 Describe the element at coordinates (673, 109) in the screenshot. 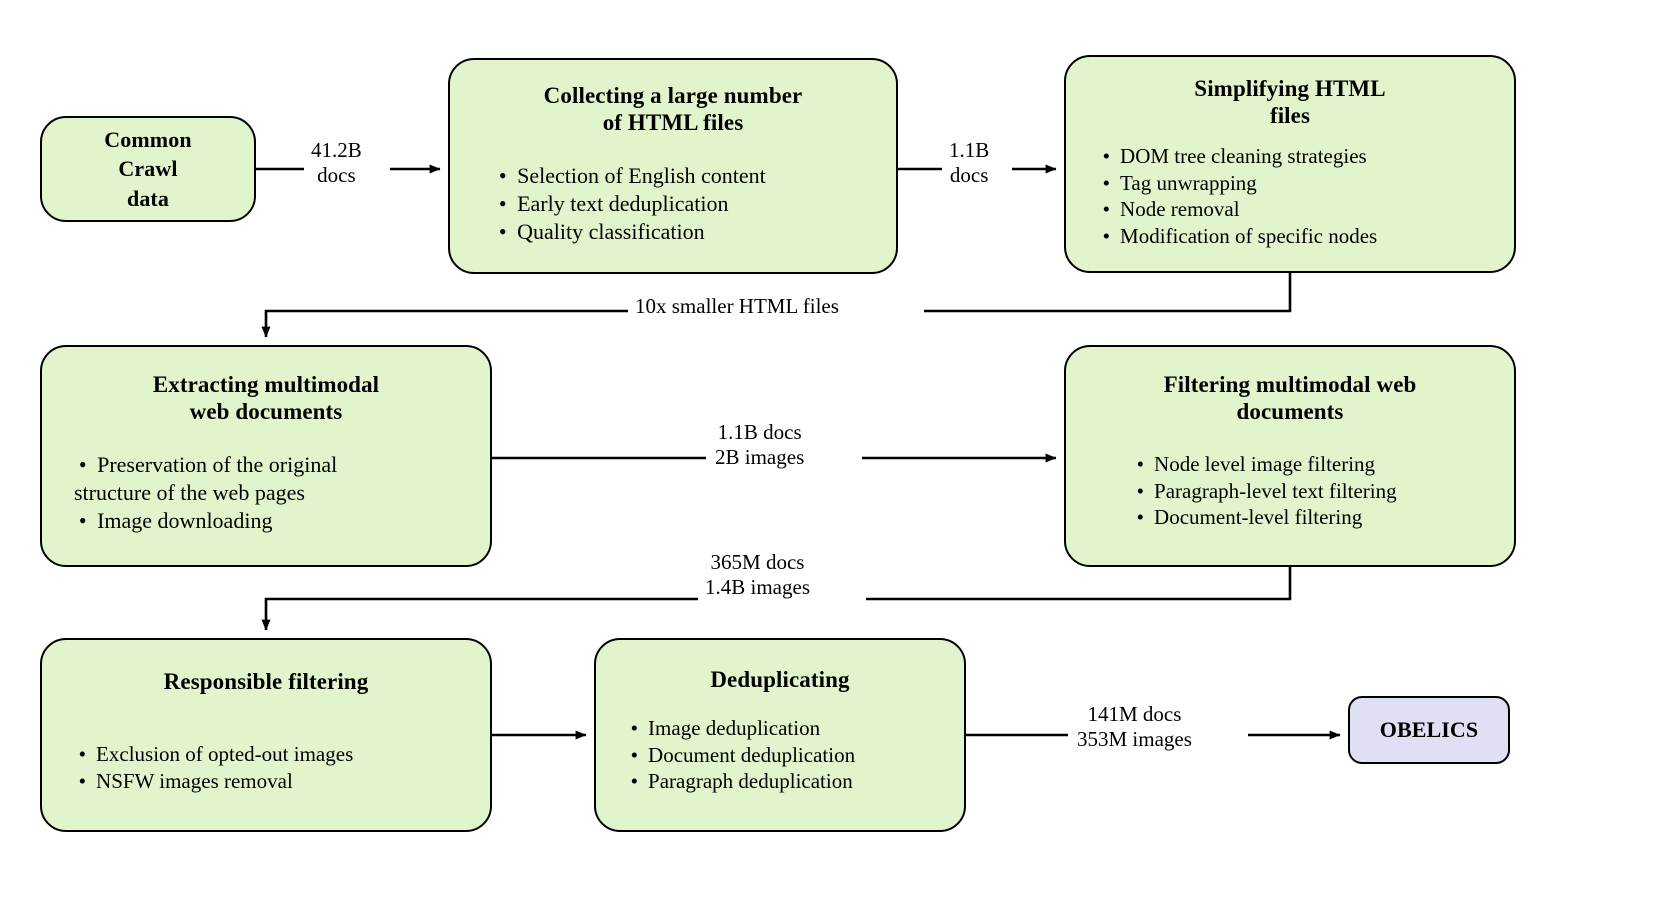

I see `node-collecting-title: Collecting a large number of HTML files` at that location.